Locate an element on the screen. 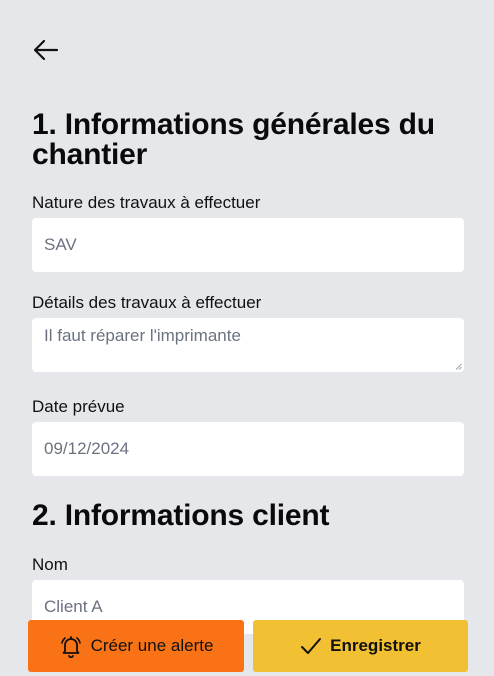 This screenshot has height=676, width=494. save-label: Enregistrer is located at coordinates (375, 645).